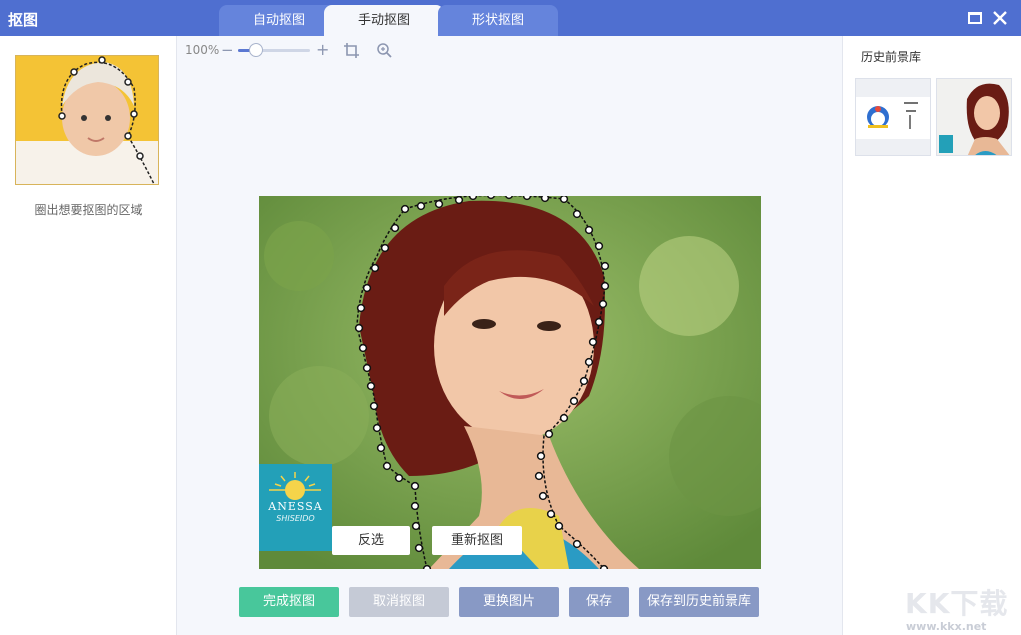 The width and height of the screenshot is (1021, 635). I want to click on selection-hint: 圈出想要抠图的区域, so click(88, 210).